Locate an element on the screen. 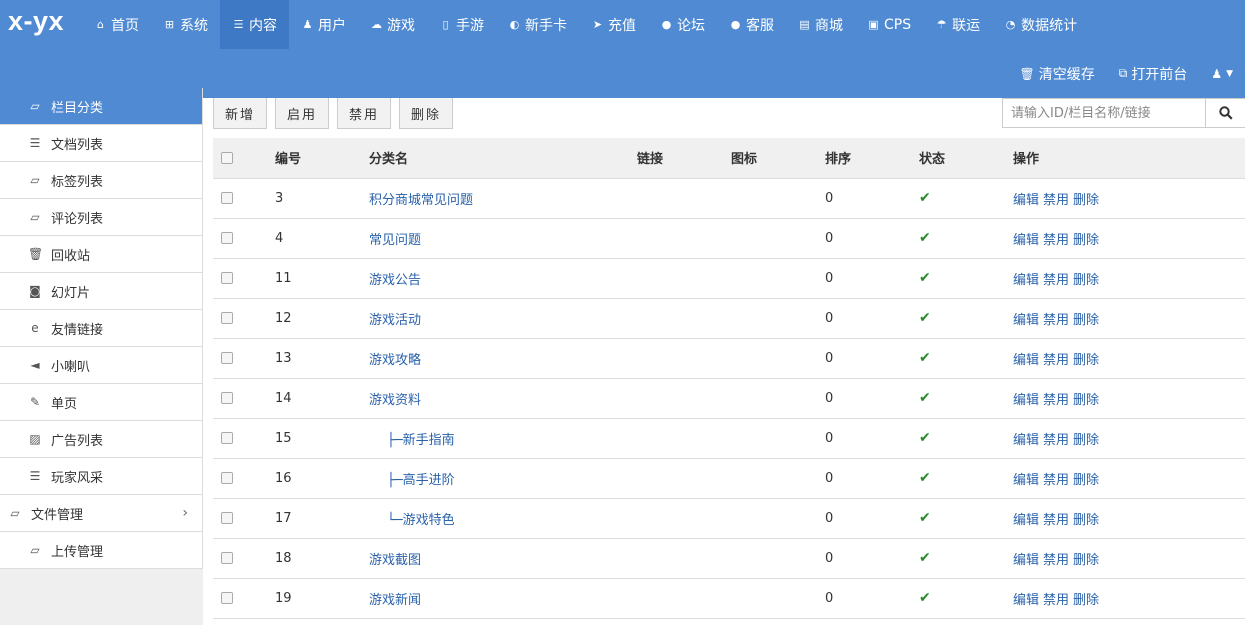 The width and height of the screenshot is (1245, 625). add-button: 新增 is located at coordinates (240, 113).